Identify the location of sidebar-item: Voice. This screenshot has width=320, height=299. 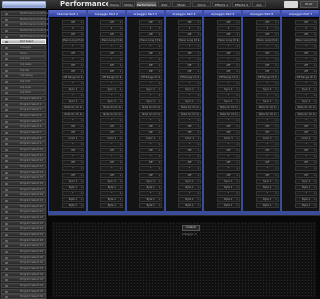
(23, 53).